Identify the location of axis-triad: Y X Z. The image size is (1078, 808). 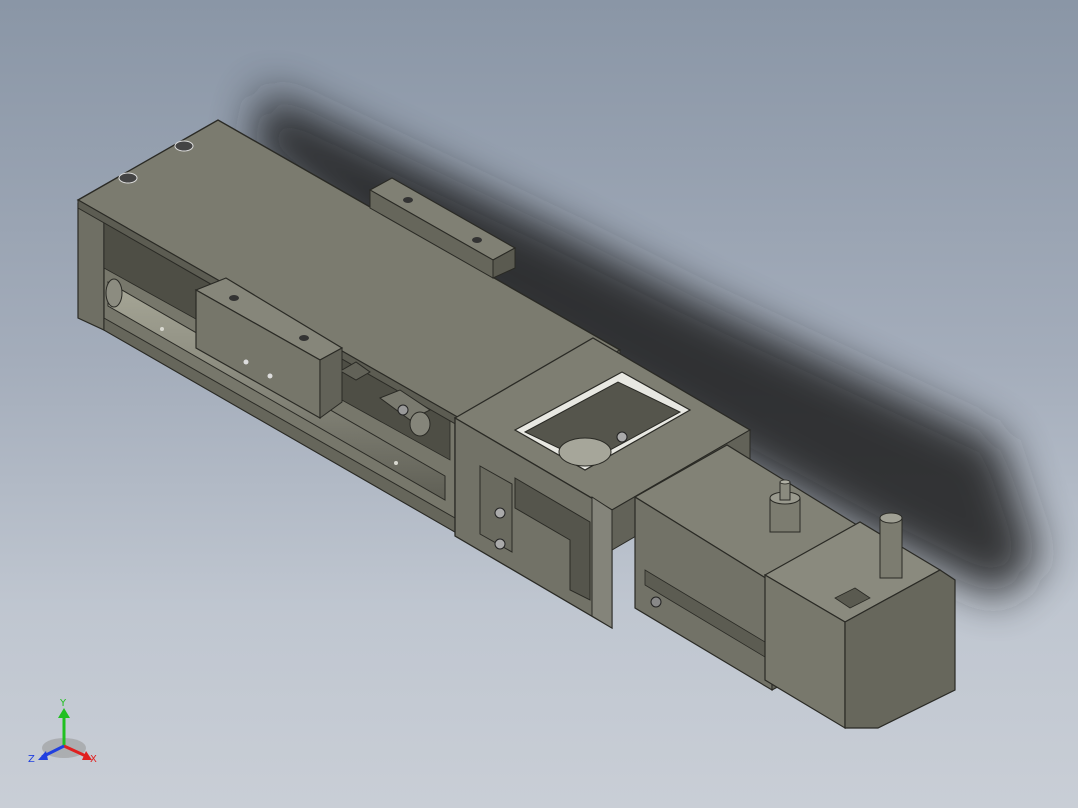
(62, 731).